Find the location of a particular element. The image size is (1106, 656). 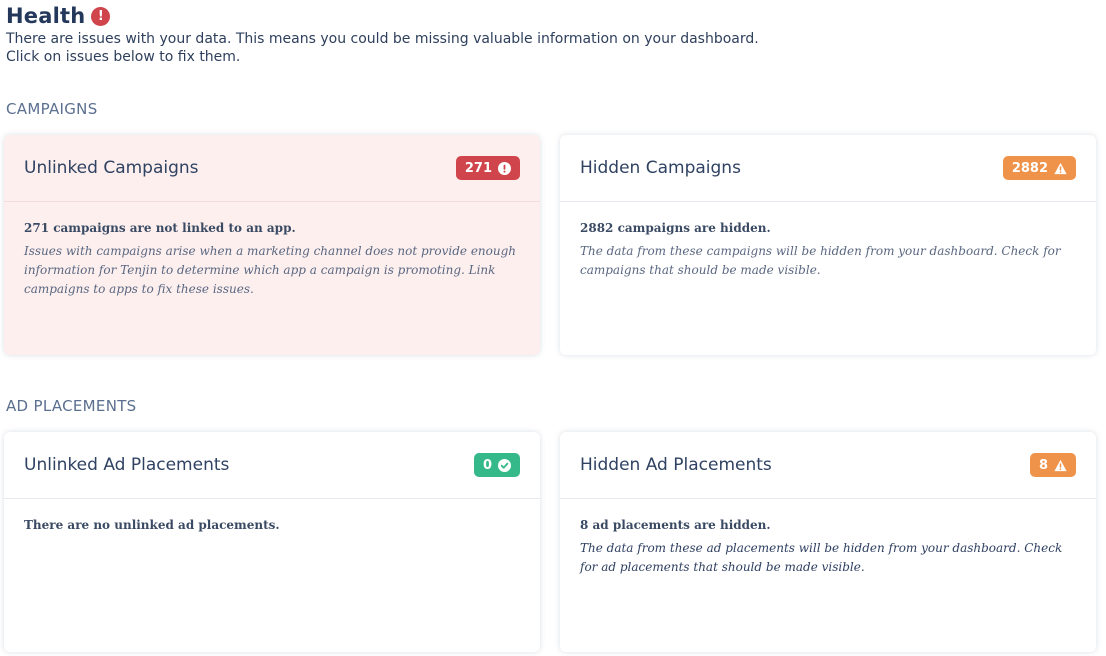

error-count-badge: 271 is located at coordinates (487, 168).